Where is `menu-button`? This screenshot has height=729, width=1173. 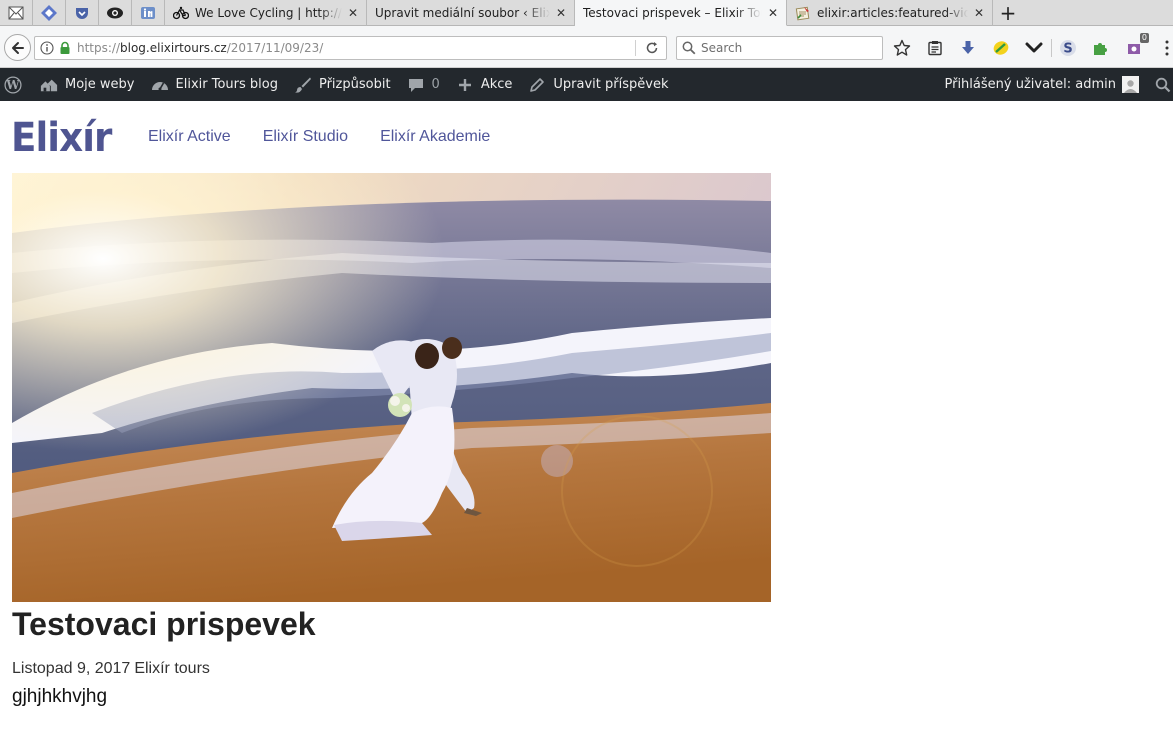 menu-button is located at coordinates (1165, 48).